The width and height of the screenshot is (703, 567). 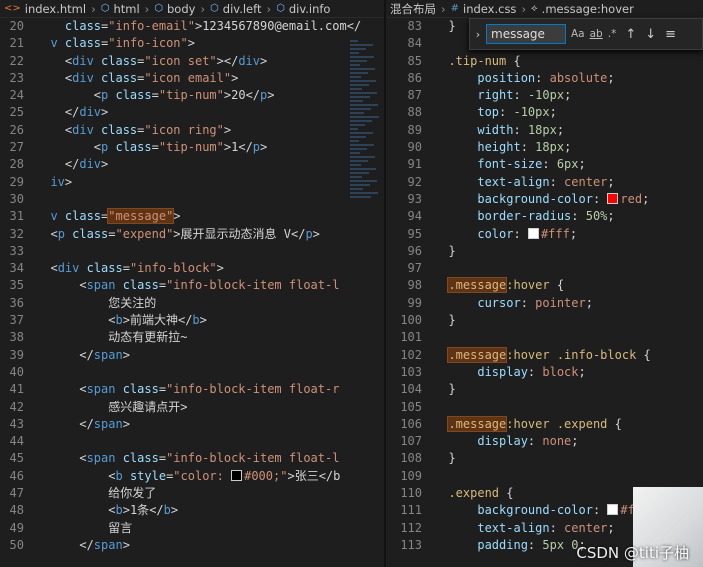 I want to click on crumb-4: div.info, so click(x=310, y=9).